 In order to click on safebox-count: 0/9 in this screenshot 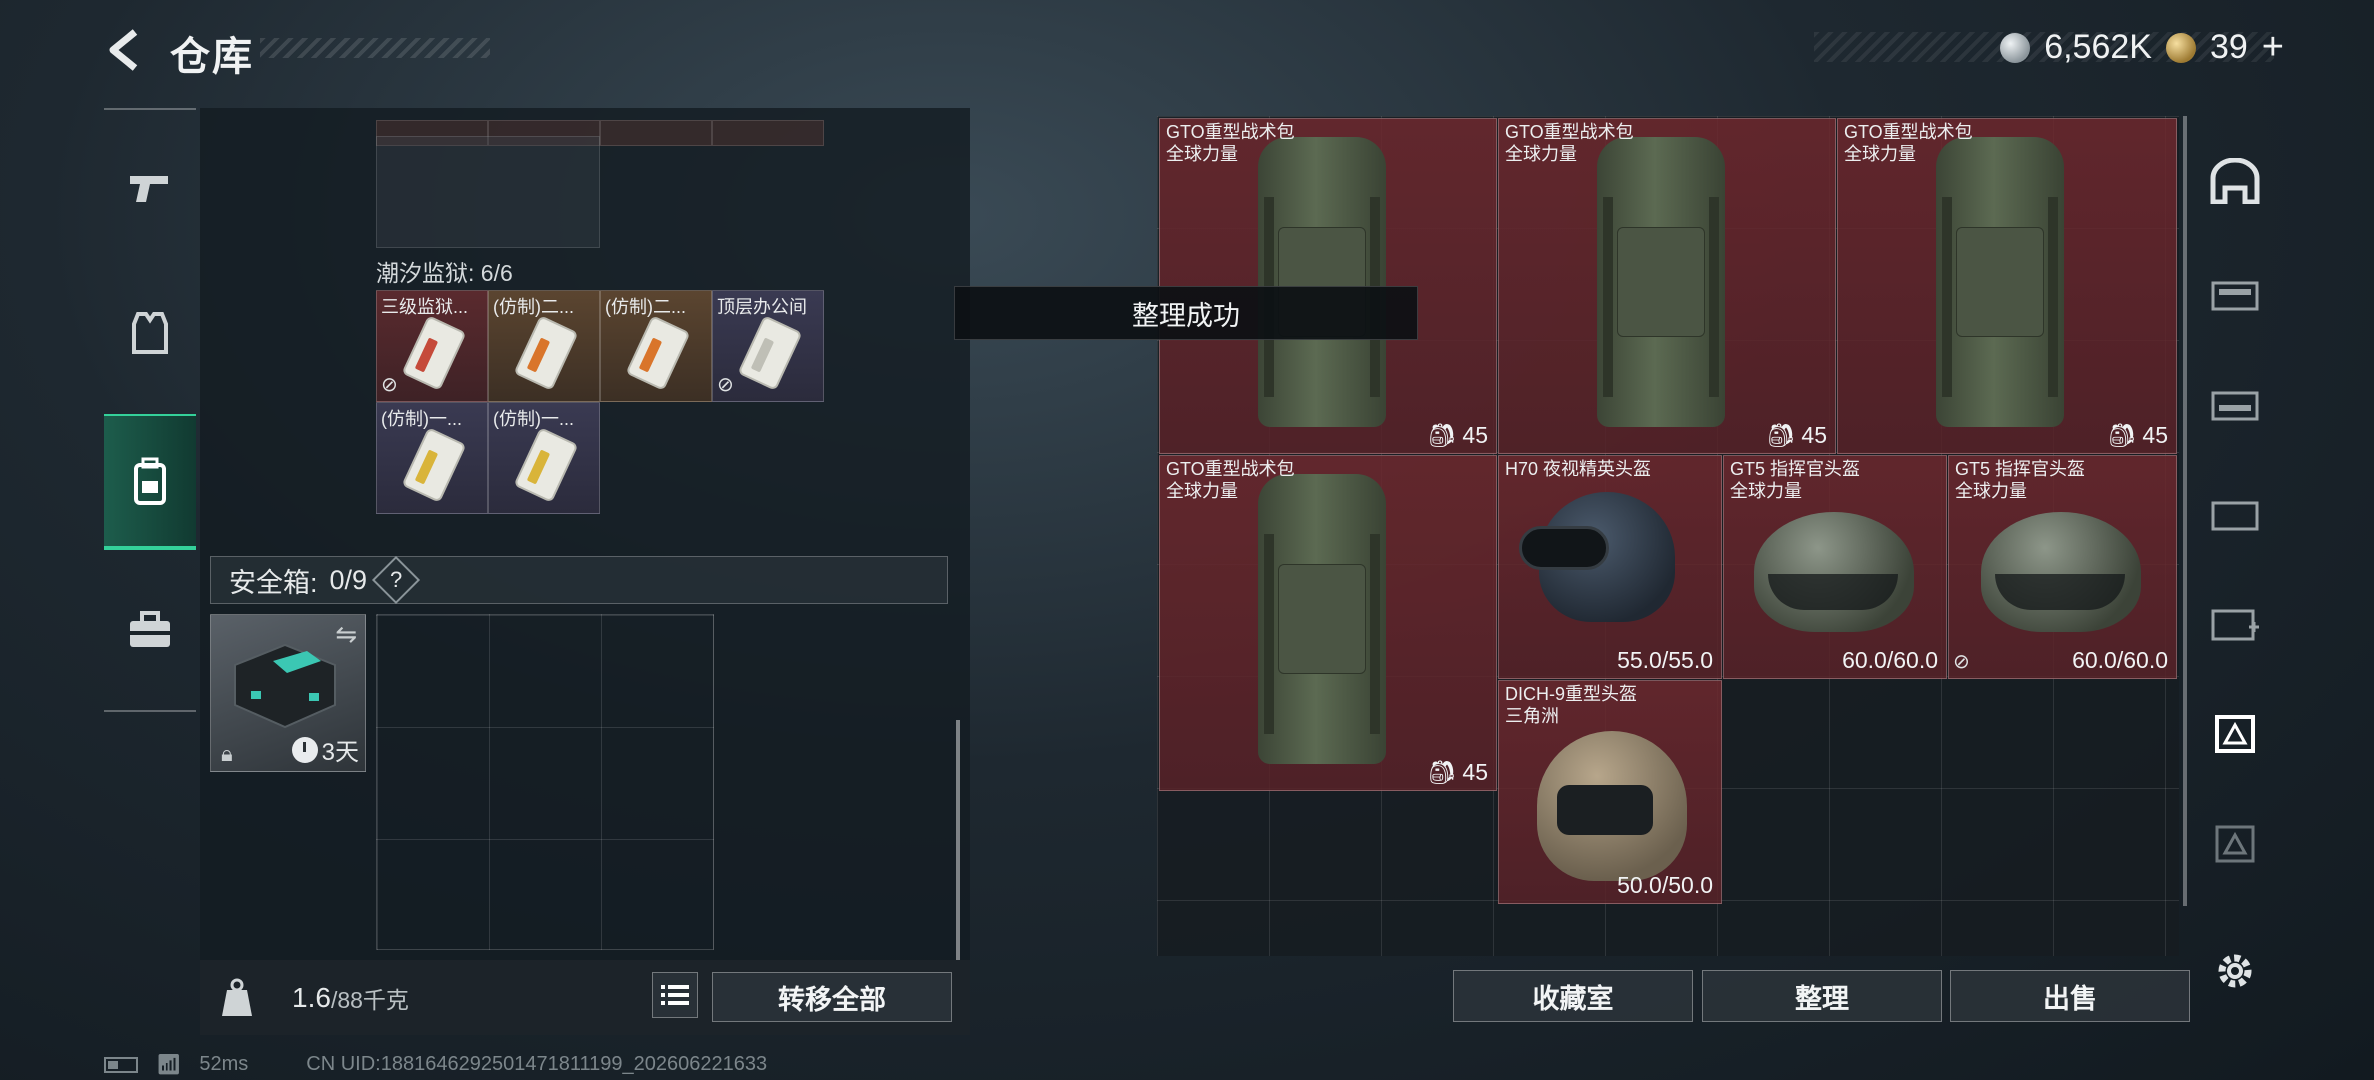, I will do `click(348, 579)`.